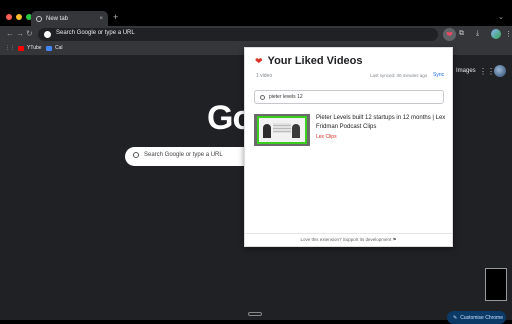 This screenshot has width=512, height=324. Describe the element at coordinates (238, 34) in the screenshot. I see `omnibox: Search Google or type a URL` at that location.